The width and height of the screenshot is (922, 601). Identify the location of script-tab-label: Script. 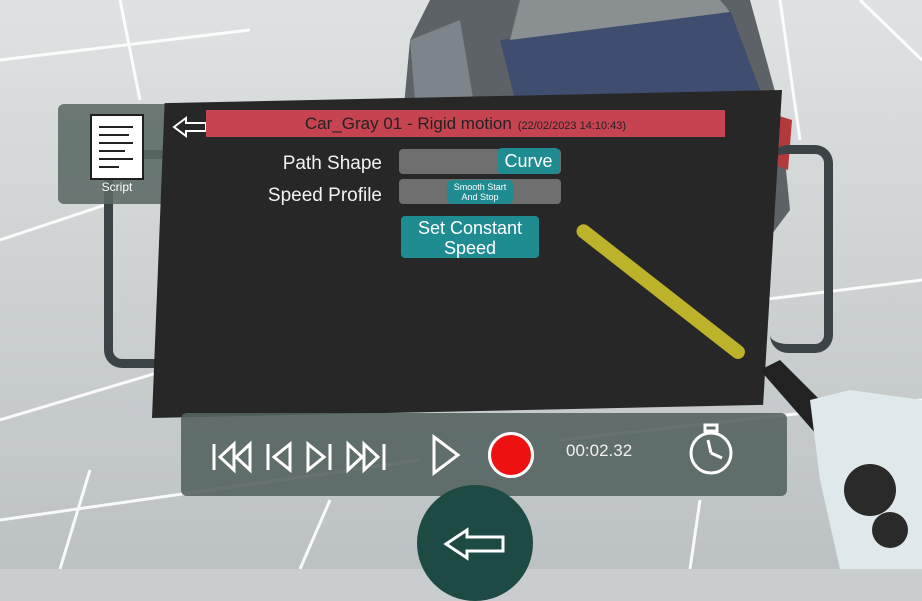
(117, 187).